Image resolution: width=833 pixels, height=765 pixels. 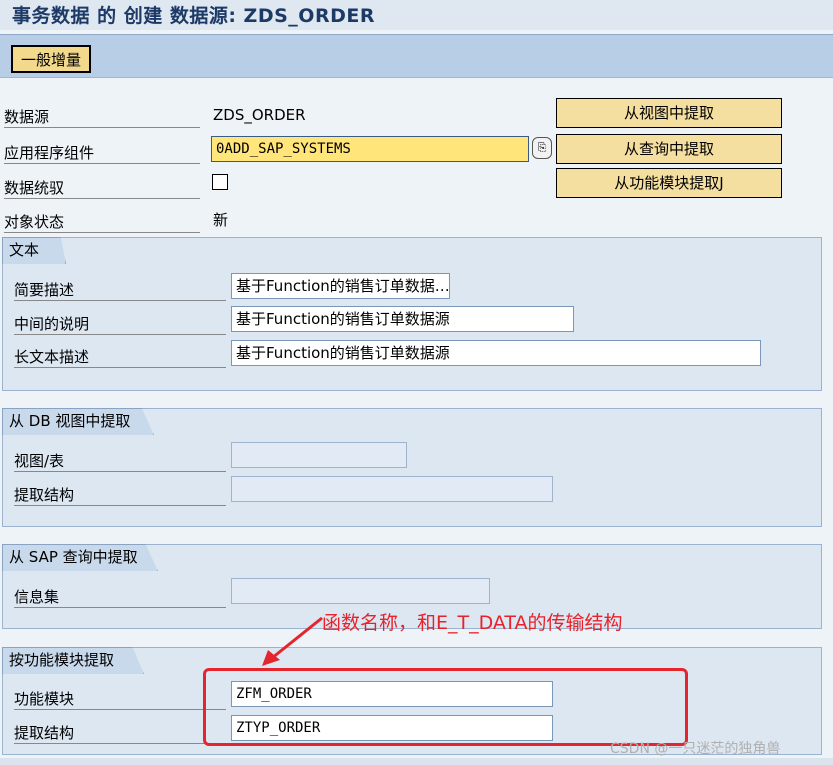 I want to click on page-title: 事务数据 的 创建 数据源: ZDS_ORDER, so click(x=193, y=16).